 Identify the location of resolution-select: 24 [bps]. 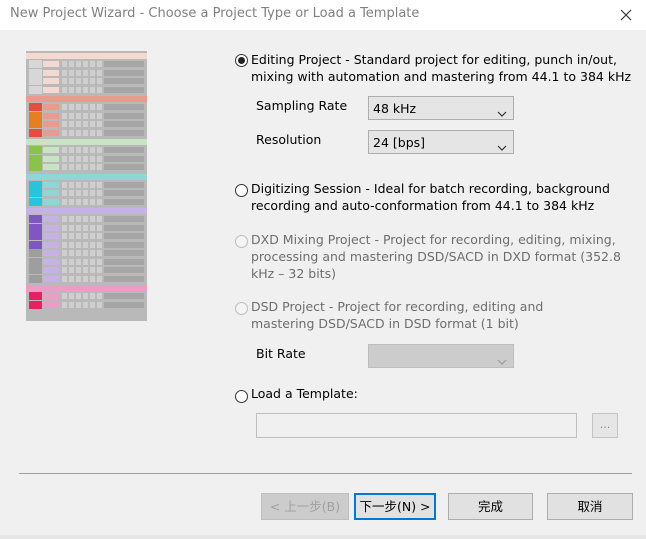
(441, 142).